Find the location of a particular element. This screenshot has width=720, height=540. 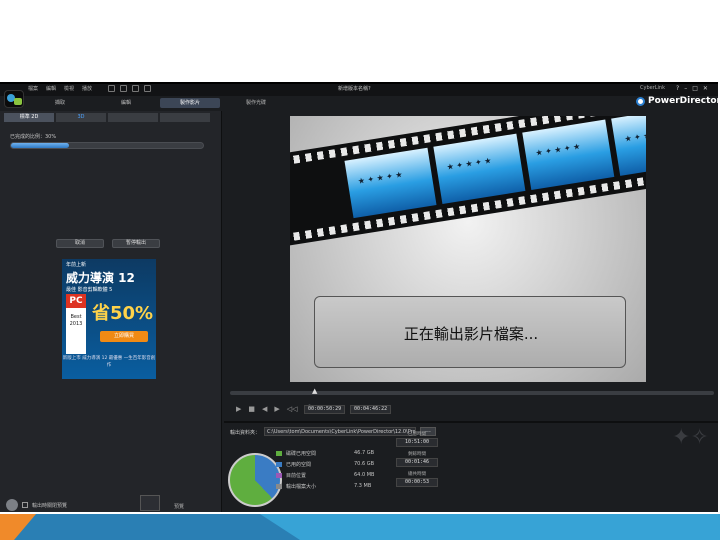

time-value: 00:00:53 is located at coordinates (417, 482).